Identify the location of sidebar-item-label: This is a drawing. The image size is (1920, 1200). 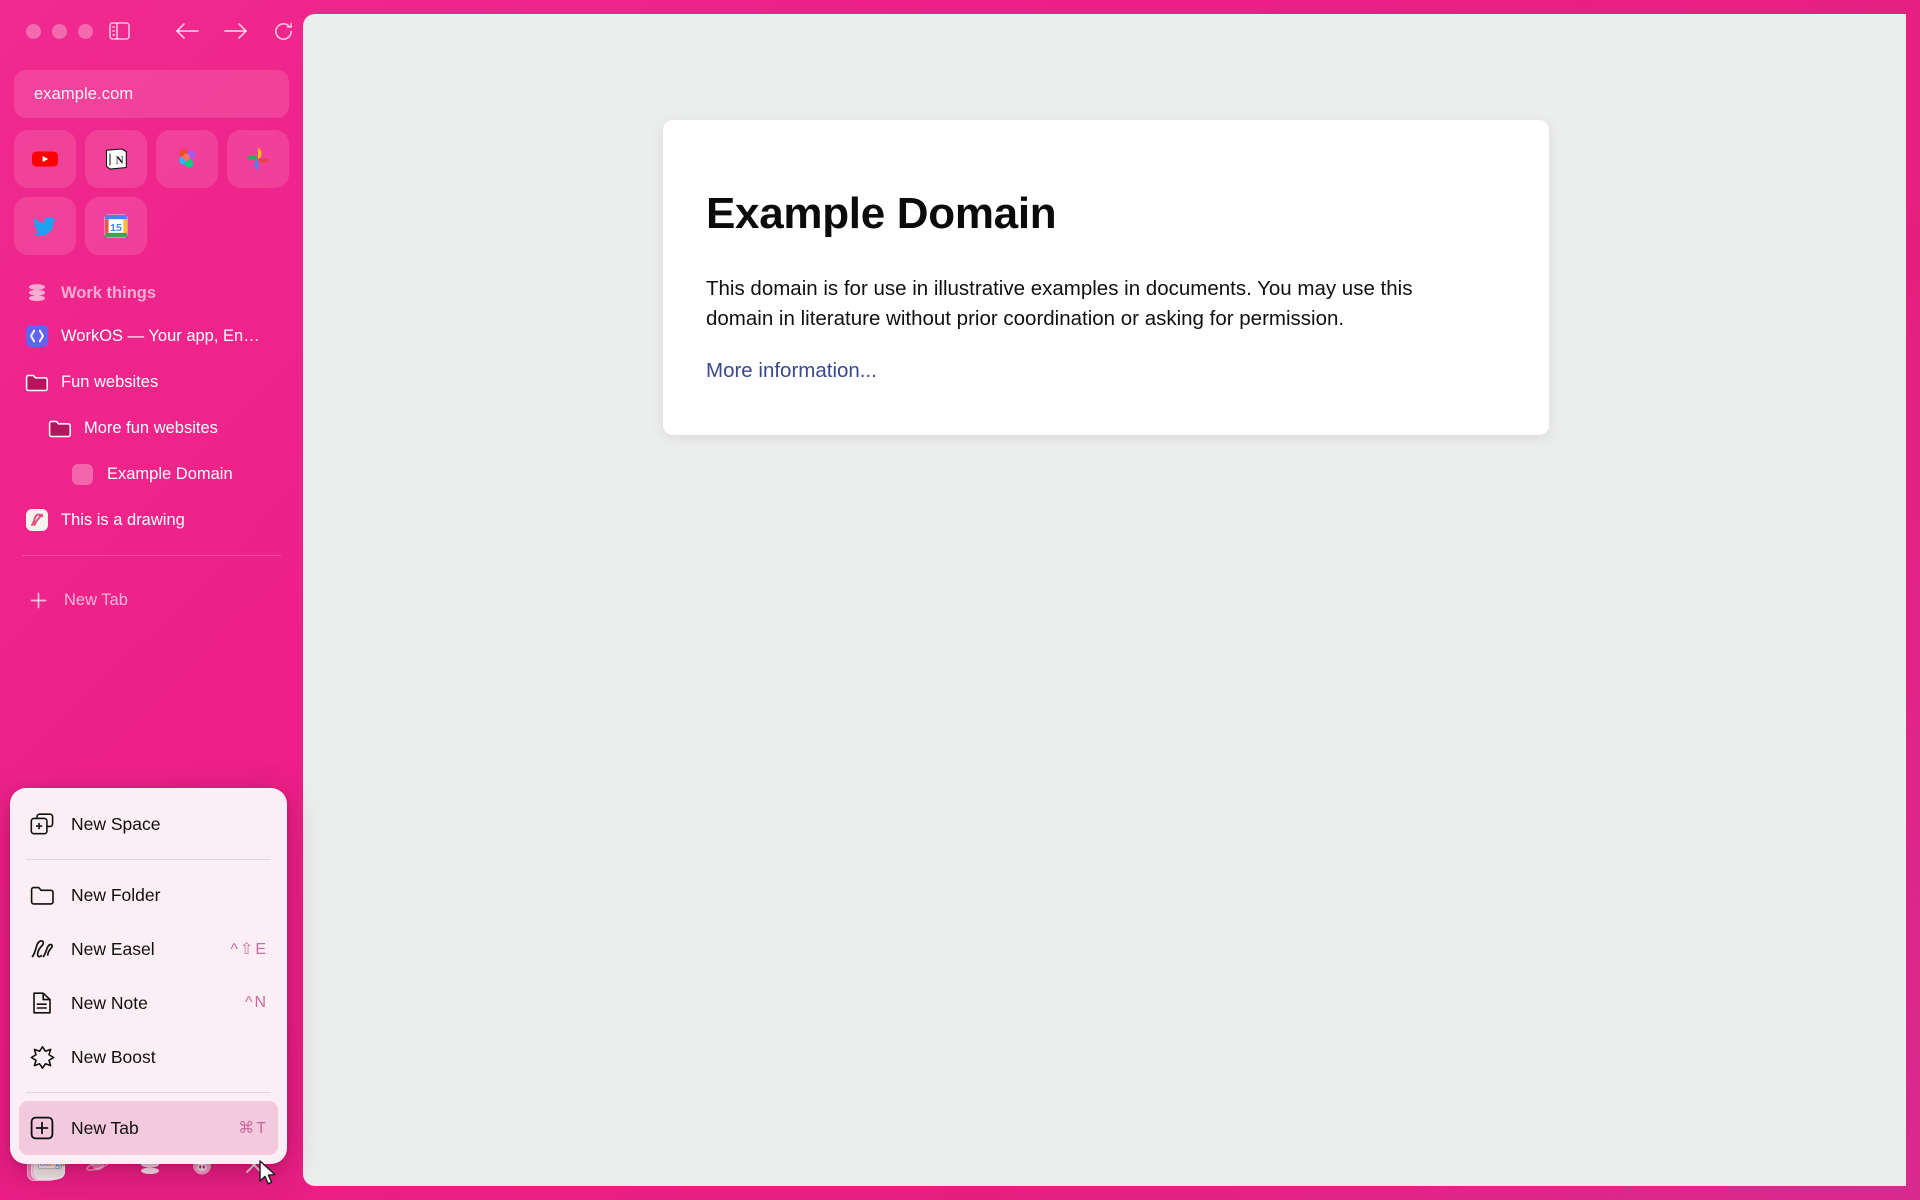
(123, 519).